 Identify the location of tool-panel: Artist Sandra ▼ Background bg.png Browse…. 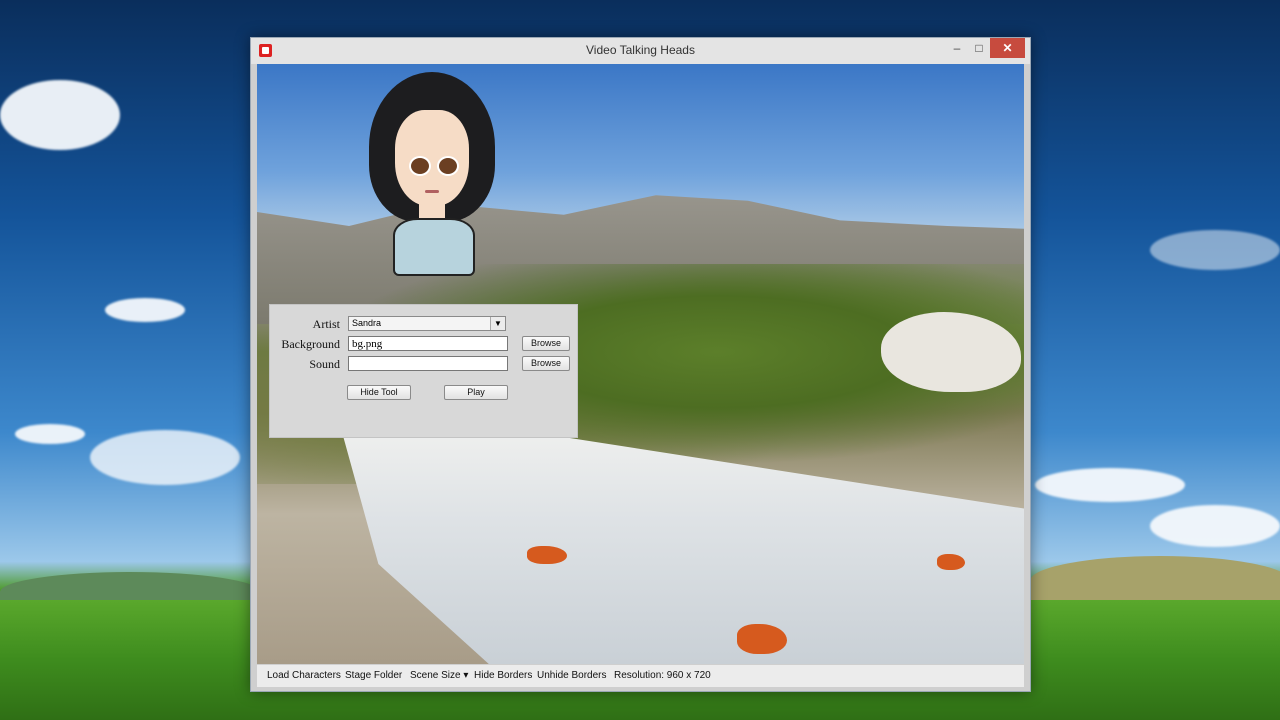
(423, 371).